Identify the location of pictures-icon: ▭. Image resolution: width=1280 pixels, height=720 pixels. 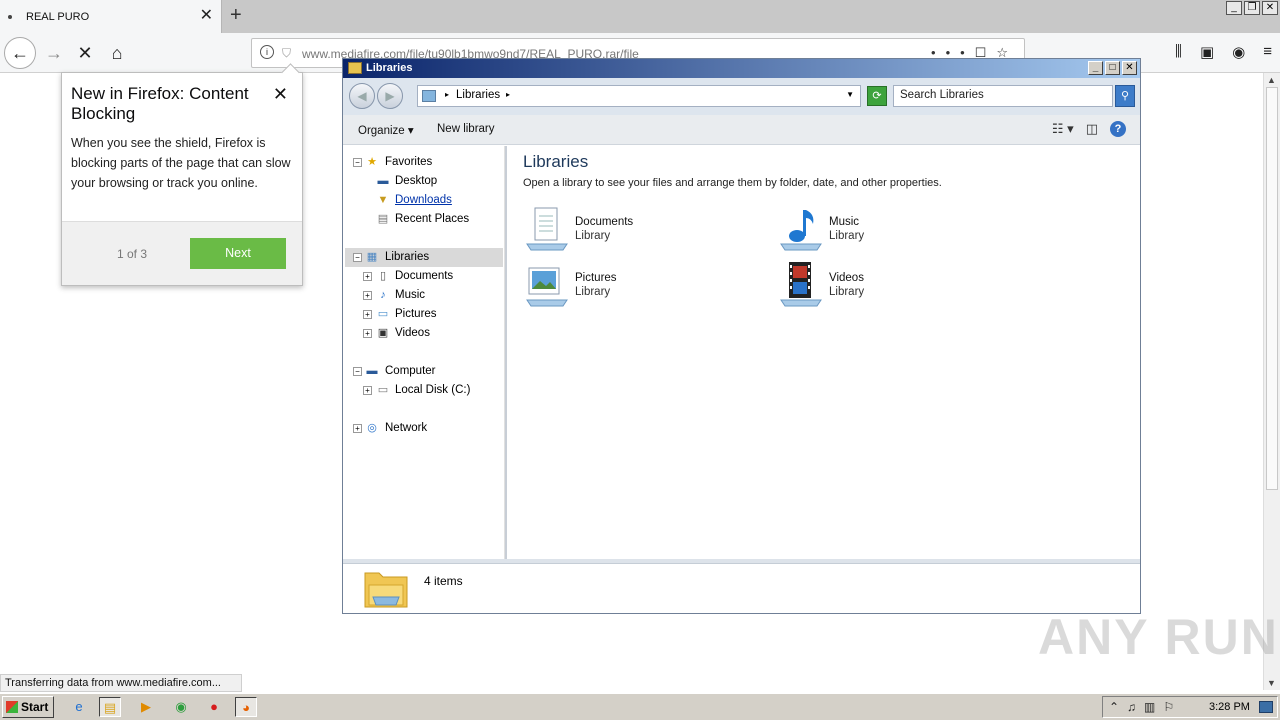
(383, 314).